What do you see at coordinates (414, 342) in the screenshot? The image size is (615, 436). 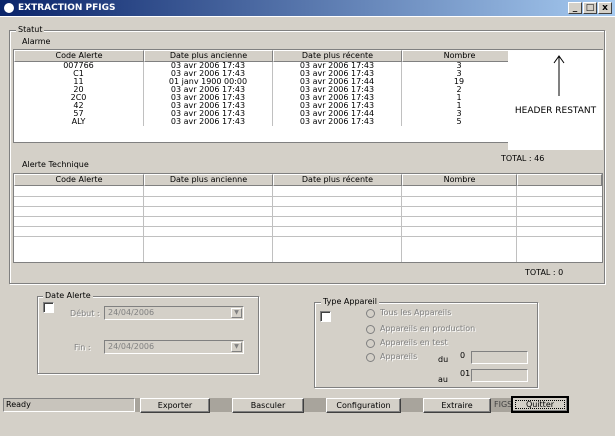 I see `option-appareils-test: Appareils en test` at bounding box center [414, 342].